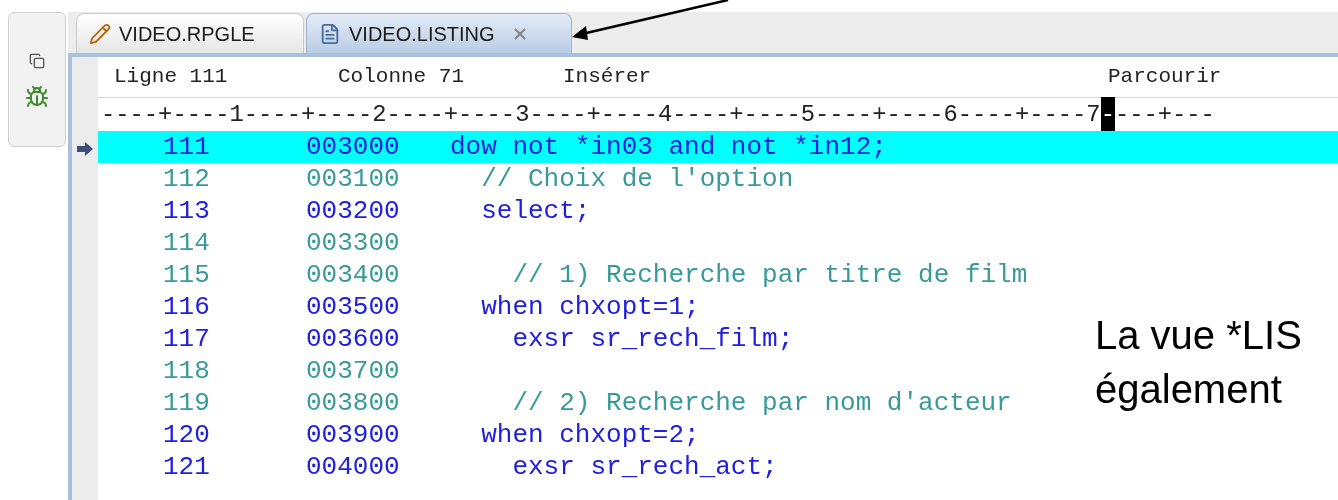 Image resolution: width=1338 pixels, height=500 pixels. Describe the element at coordinates (190, 33) in the screenshot. I see `editor-tab: VIDEO.RPGLE` at that location.